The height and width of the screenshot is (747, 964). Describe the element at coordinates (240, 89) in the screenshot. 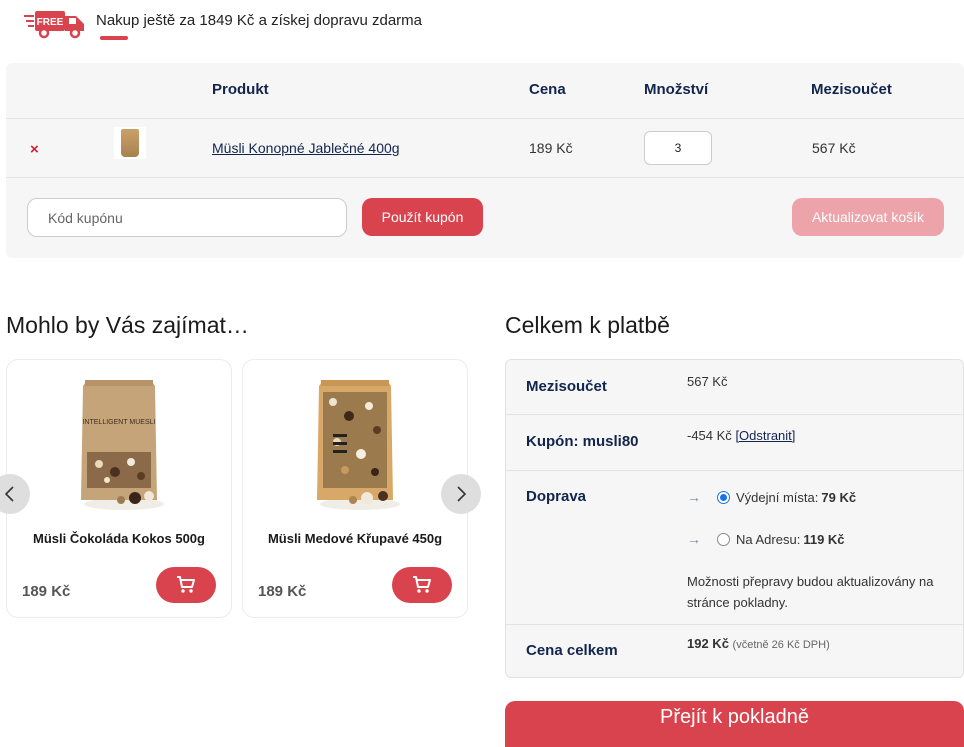

I see `column-header-product: Produkt` at that location.